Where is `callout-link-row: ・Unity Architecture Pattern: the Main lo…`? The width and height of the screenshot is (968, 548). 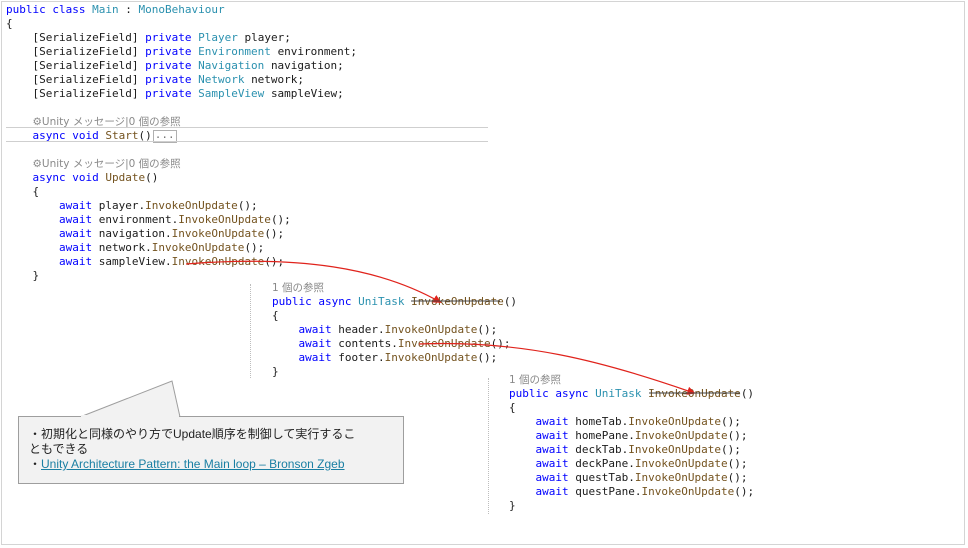 callout-link-row: ・Unity Architecture Pattern: the Main lo… is located at coordinates (187, 464).